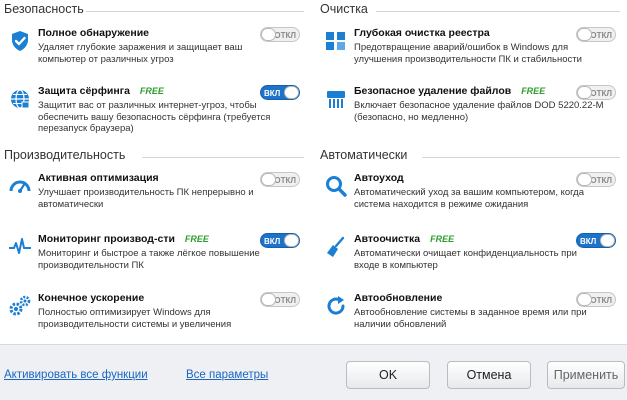 Image resolution: width=627 pixels, height=400 pixels. I want to click on section-automatic: Автоматически, so click(470, 157).